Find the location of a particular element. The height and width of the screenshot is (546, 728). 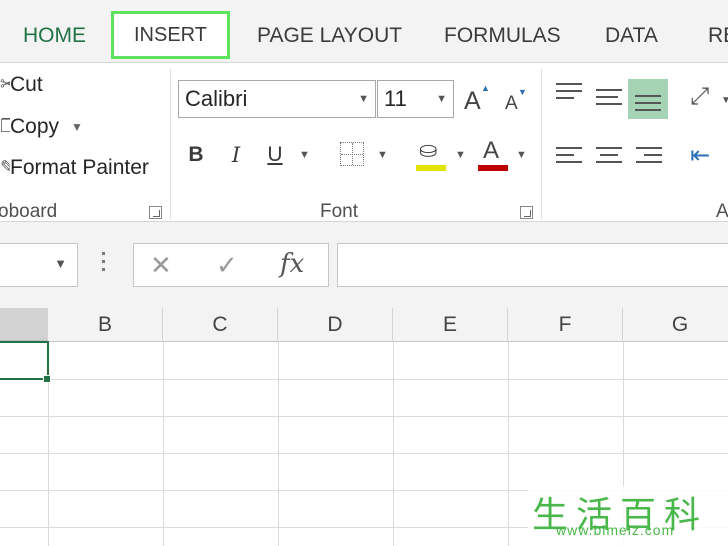

align-middle-icon is located at coordinates (609, 101).